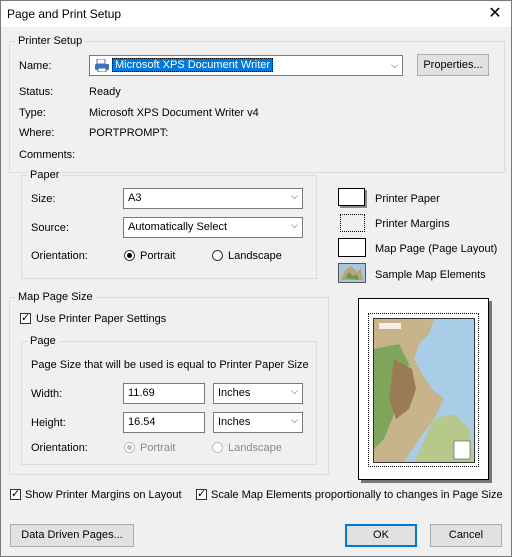  What do you see at coordinates (142, 422) in the screenshot?
I see `height-value: 16.54` at bounding box center [142, 422].